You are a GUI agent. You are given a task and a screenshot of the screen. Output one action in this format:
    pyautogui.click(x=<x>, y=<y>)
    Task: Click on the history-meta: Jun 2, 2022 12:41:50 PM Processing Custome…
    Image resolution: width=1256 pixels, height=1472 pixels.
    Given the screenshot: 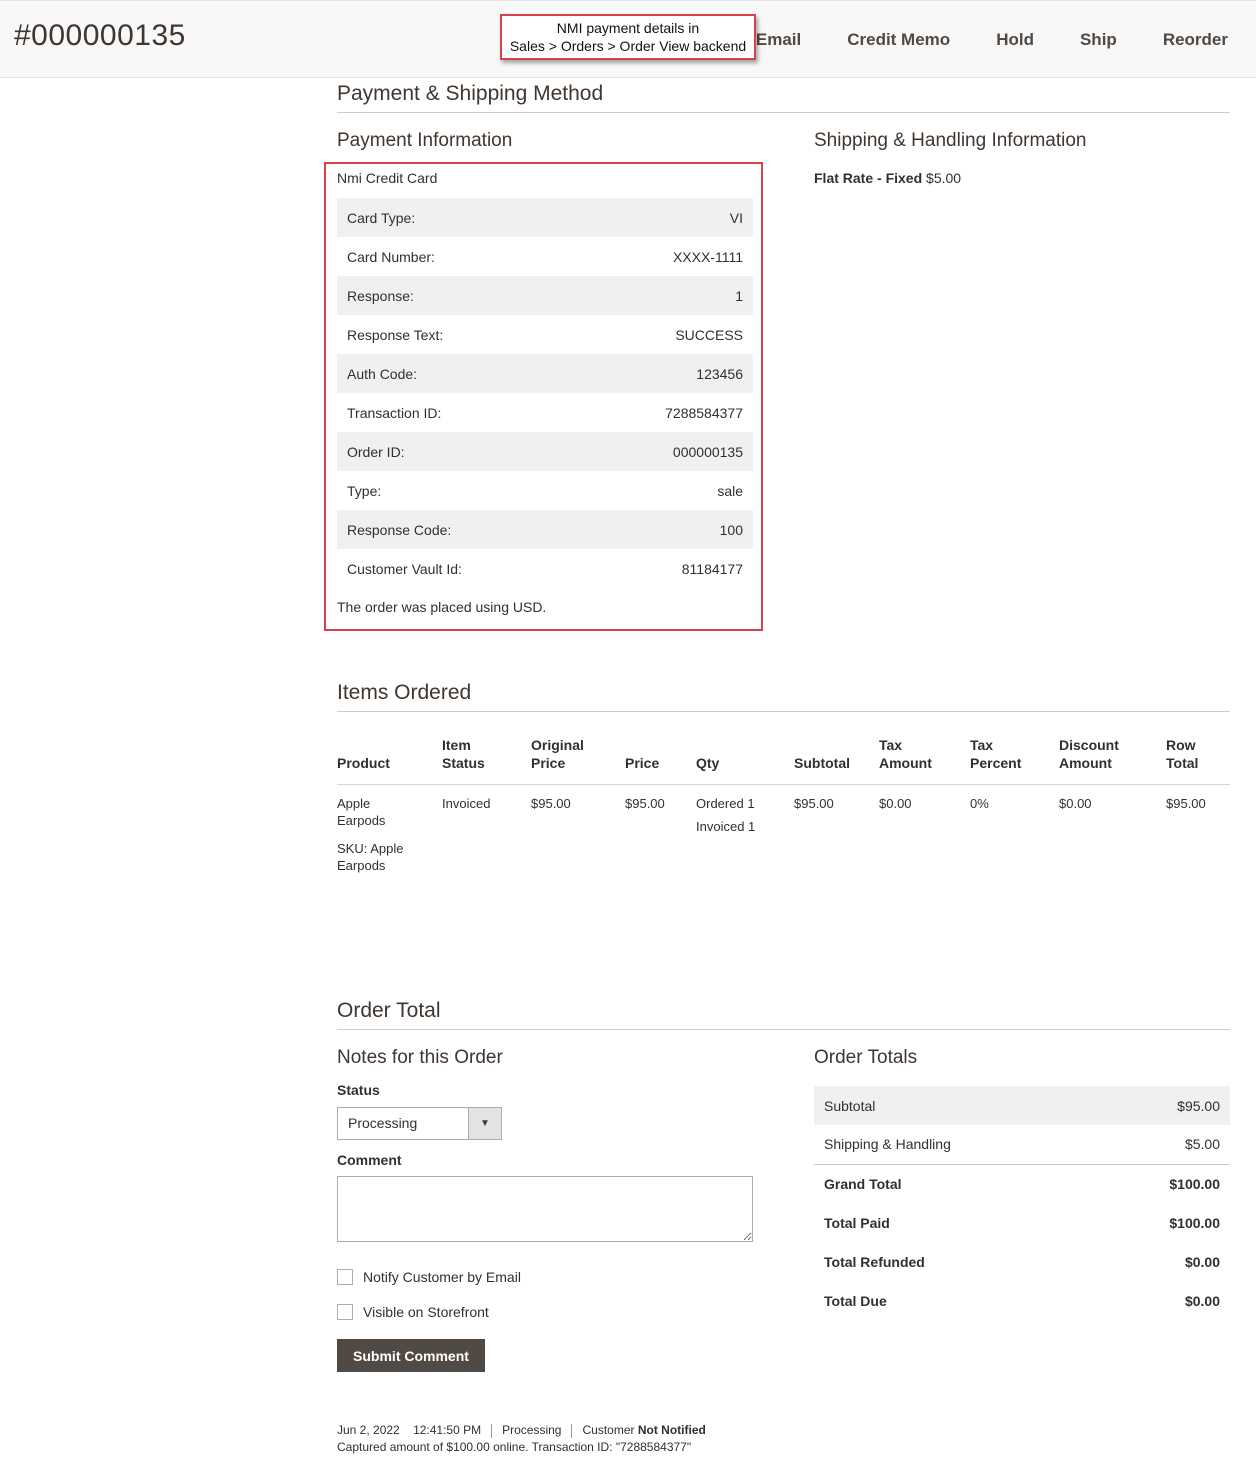 What is the action you would take?
    pyautogui.click(x=521, y=1430)
    